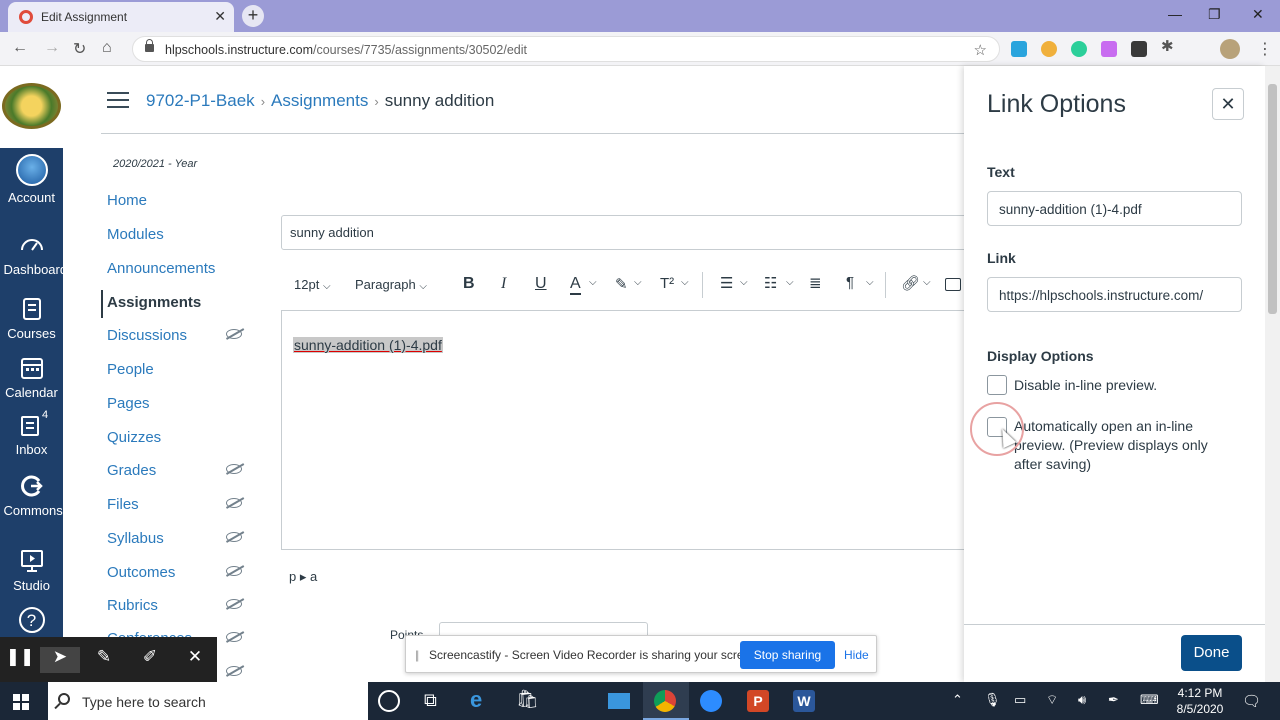 The height and width of the screenshot is (720, 1280). I want to click on windows-start-icon, so click(21, 702).